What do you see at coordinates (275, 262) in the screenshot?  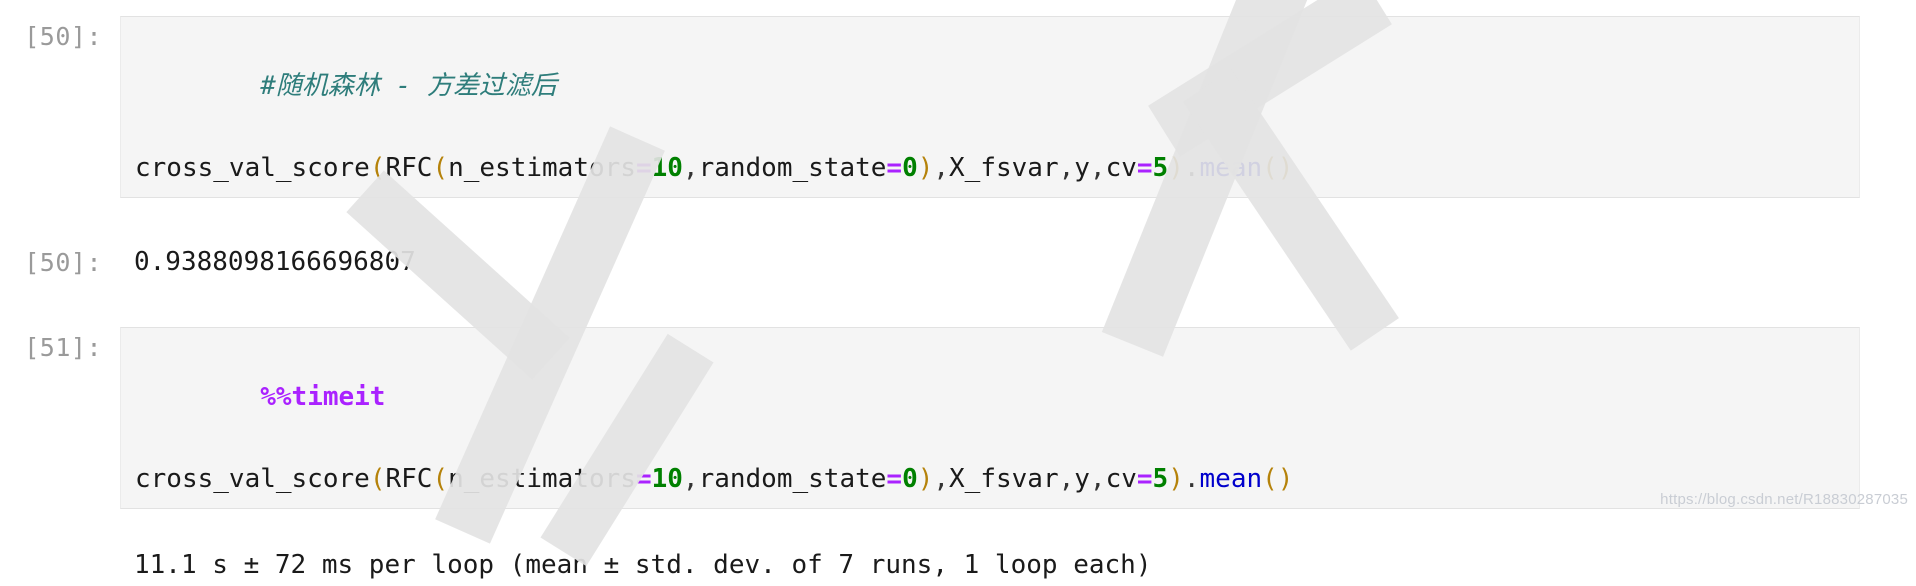 I see `output-value-50: 0.9388098166696807` at bounding box center [275, 262].